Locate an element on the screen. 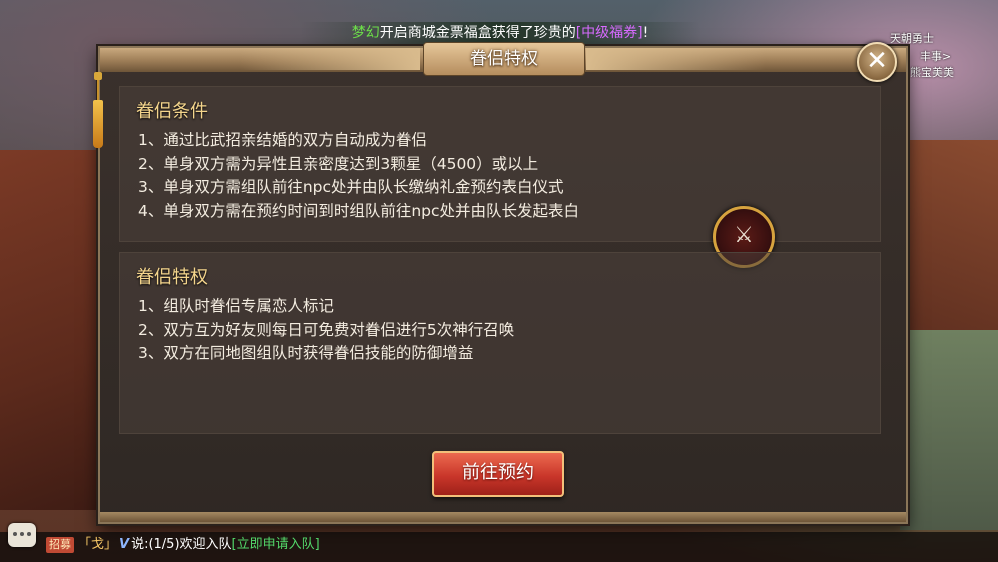 The image size is (998, 562). broadcast-end: ! is located at coordinates (645, 33).